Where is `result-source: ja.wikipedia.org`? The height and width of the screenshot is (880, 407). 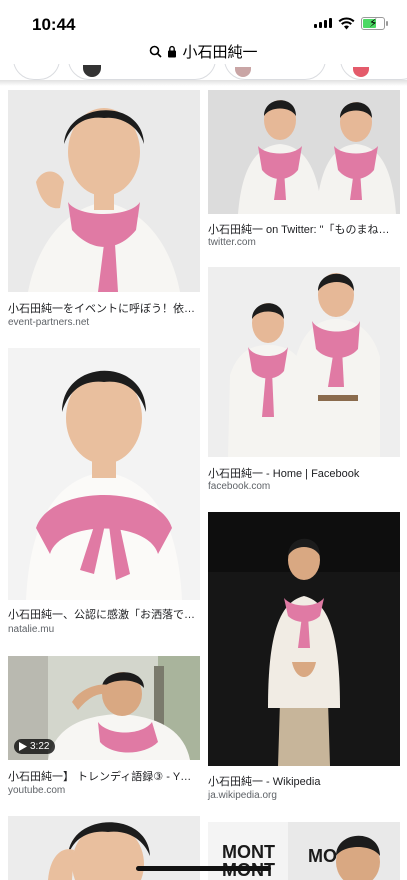
result-source: ja.wikipedia.org is located at coordinates (242, 795).